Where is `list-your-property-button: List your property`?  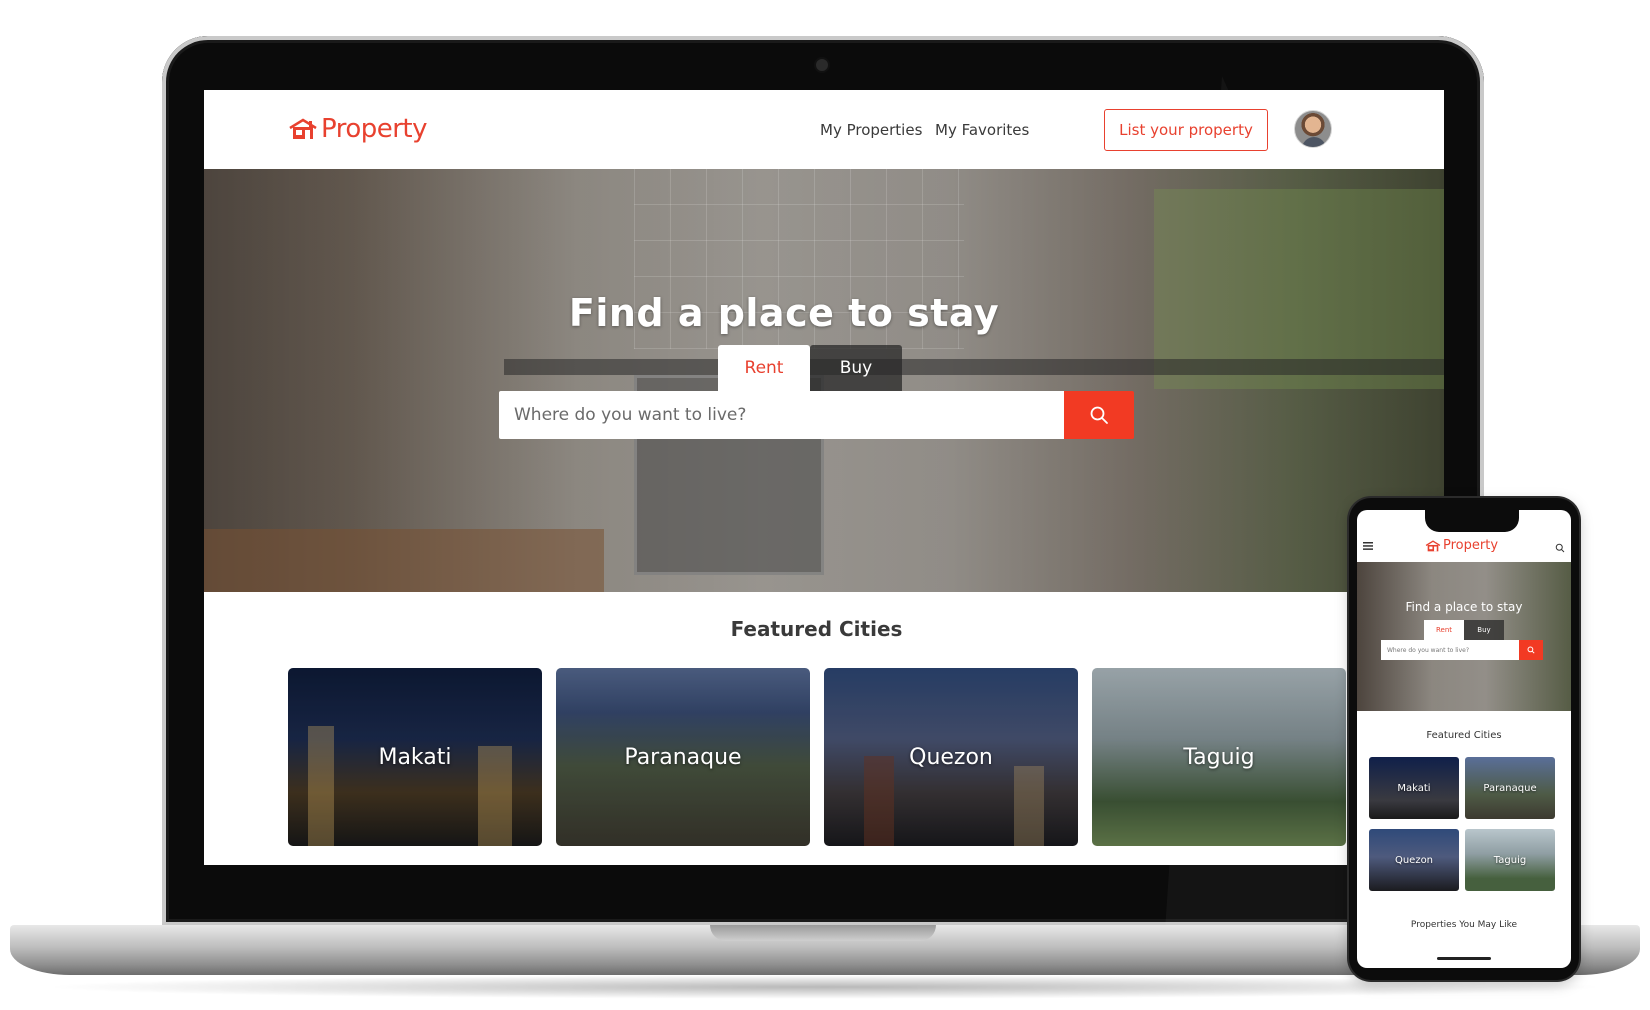 list-your-property-button: List your property is located at coordinates (1186, 130).